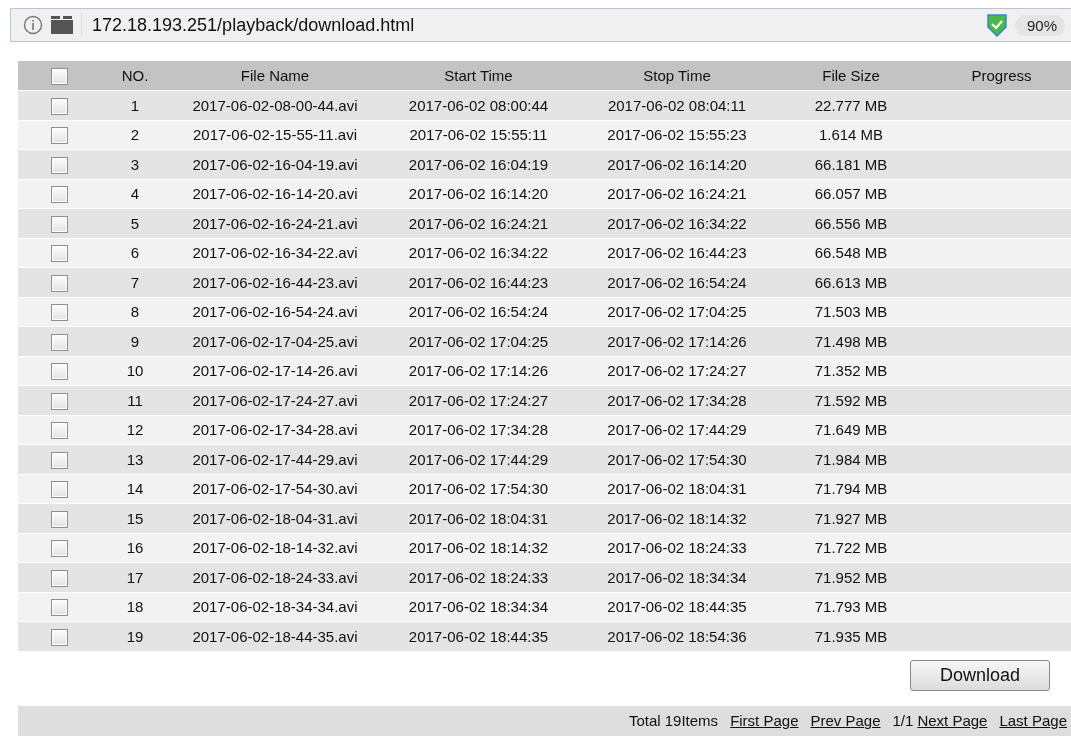 This screenshot has width=1071, height=736. I want to click on start-time: 2017-06-02 17:34:28, so click(478, 430).